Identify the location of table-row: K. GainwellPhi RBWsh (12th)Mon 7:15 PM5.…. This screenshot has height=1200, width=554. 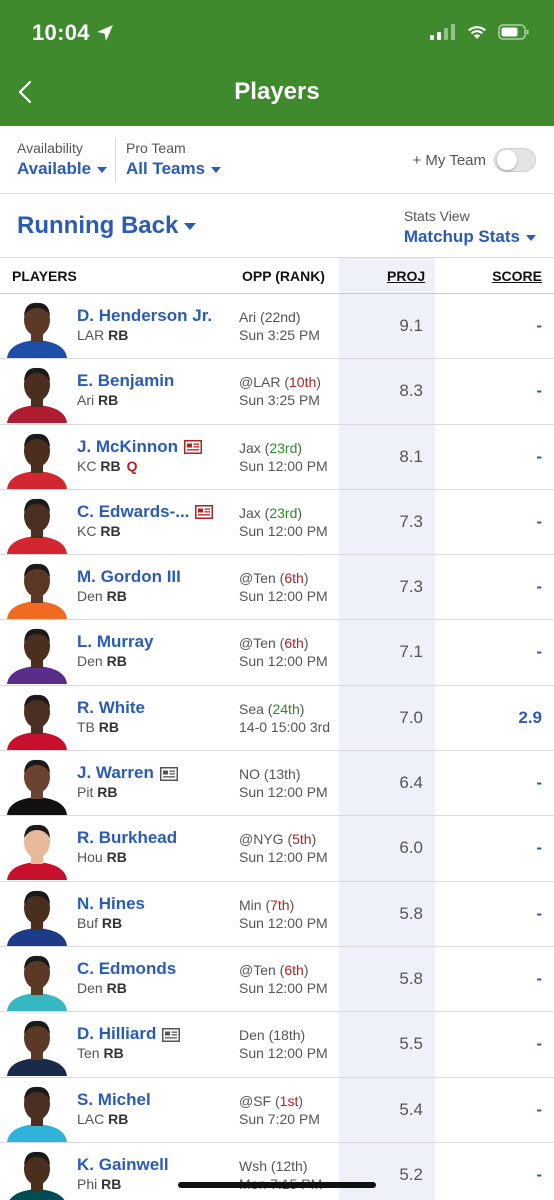
(277, 1171).